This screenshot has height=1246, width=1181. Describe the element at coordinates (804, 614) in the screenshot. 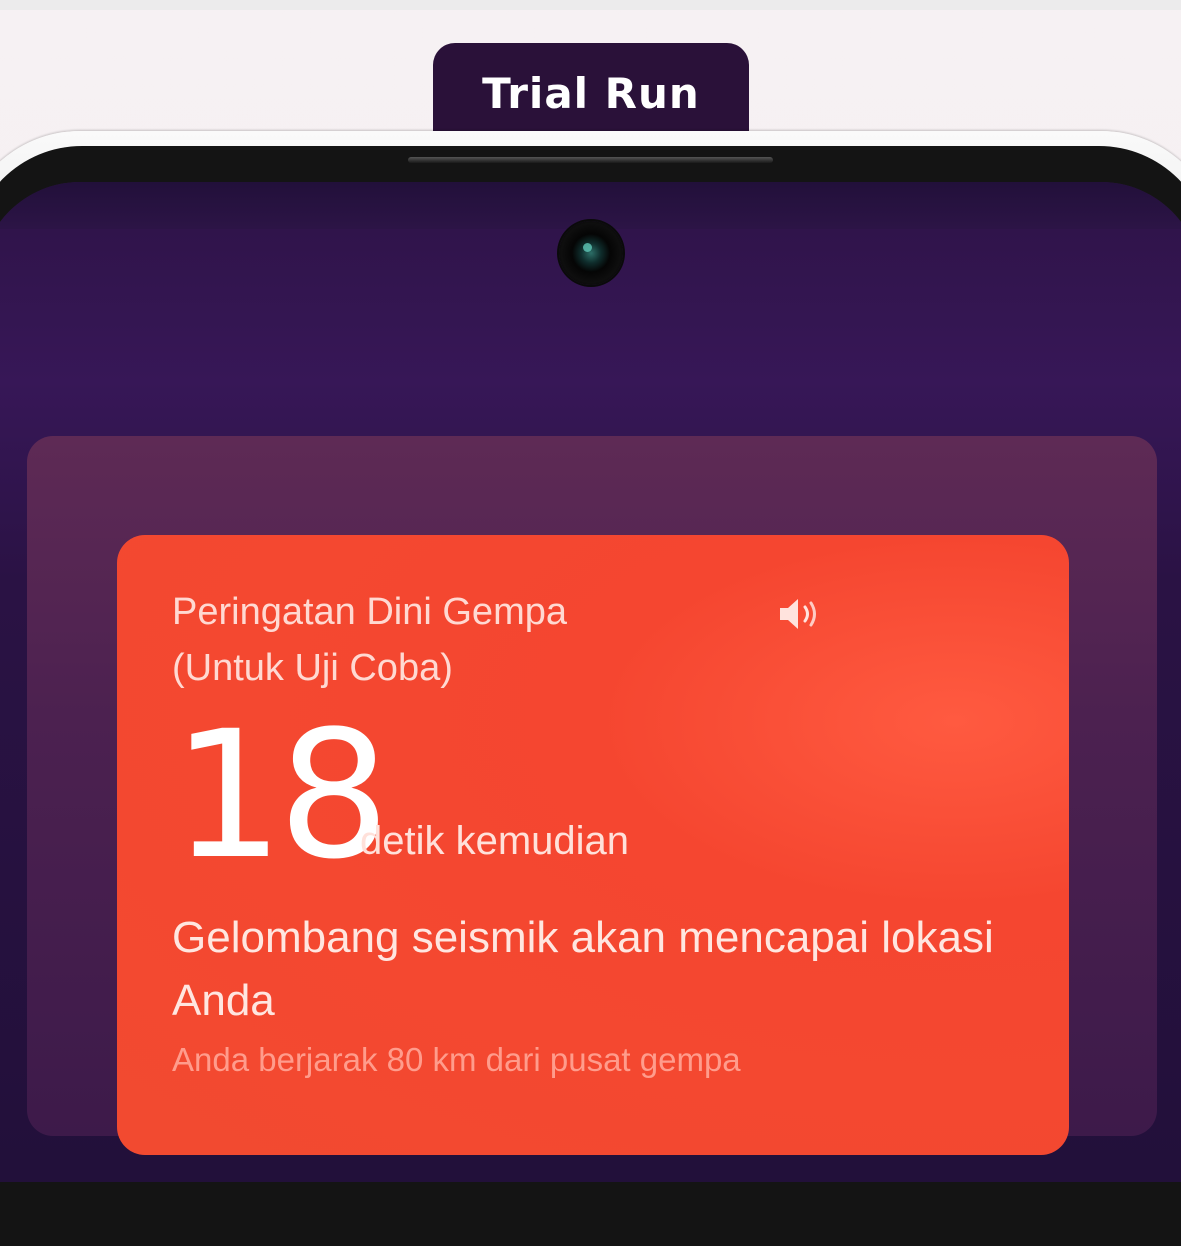

I see `speaker-volume-icon` at that location.